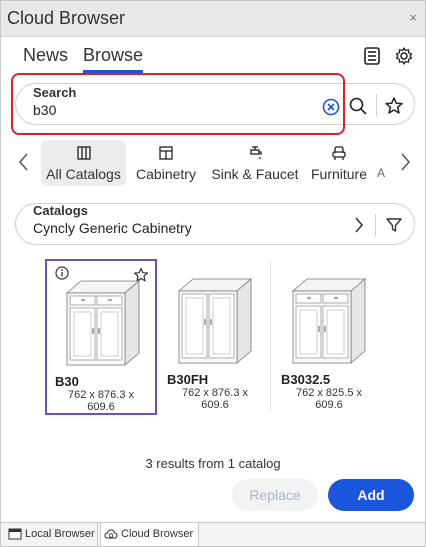  What do you see at coordinates (394, 106) in the screenshot?
I see `star-icon` at bounding box center [394, 106].